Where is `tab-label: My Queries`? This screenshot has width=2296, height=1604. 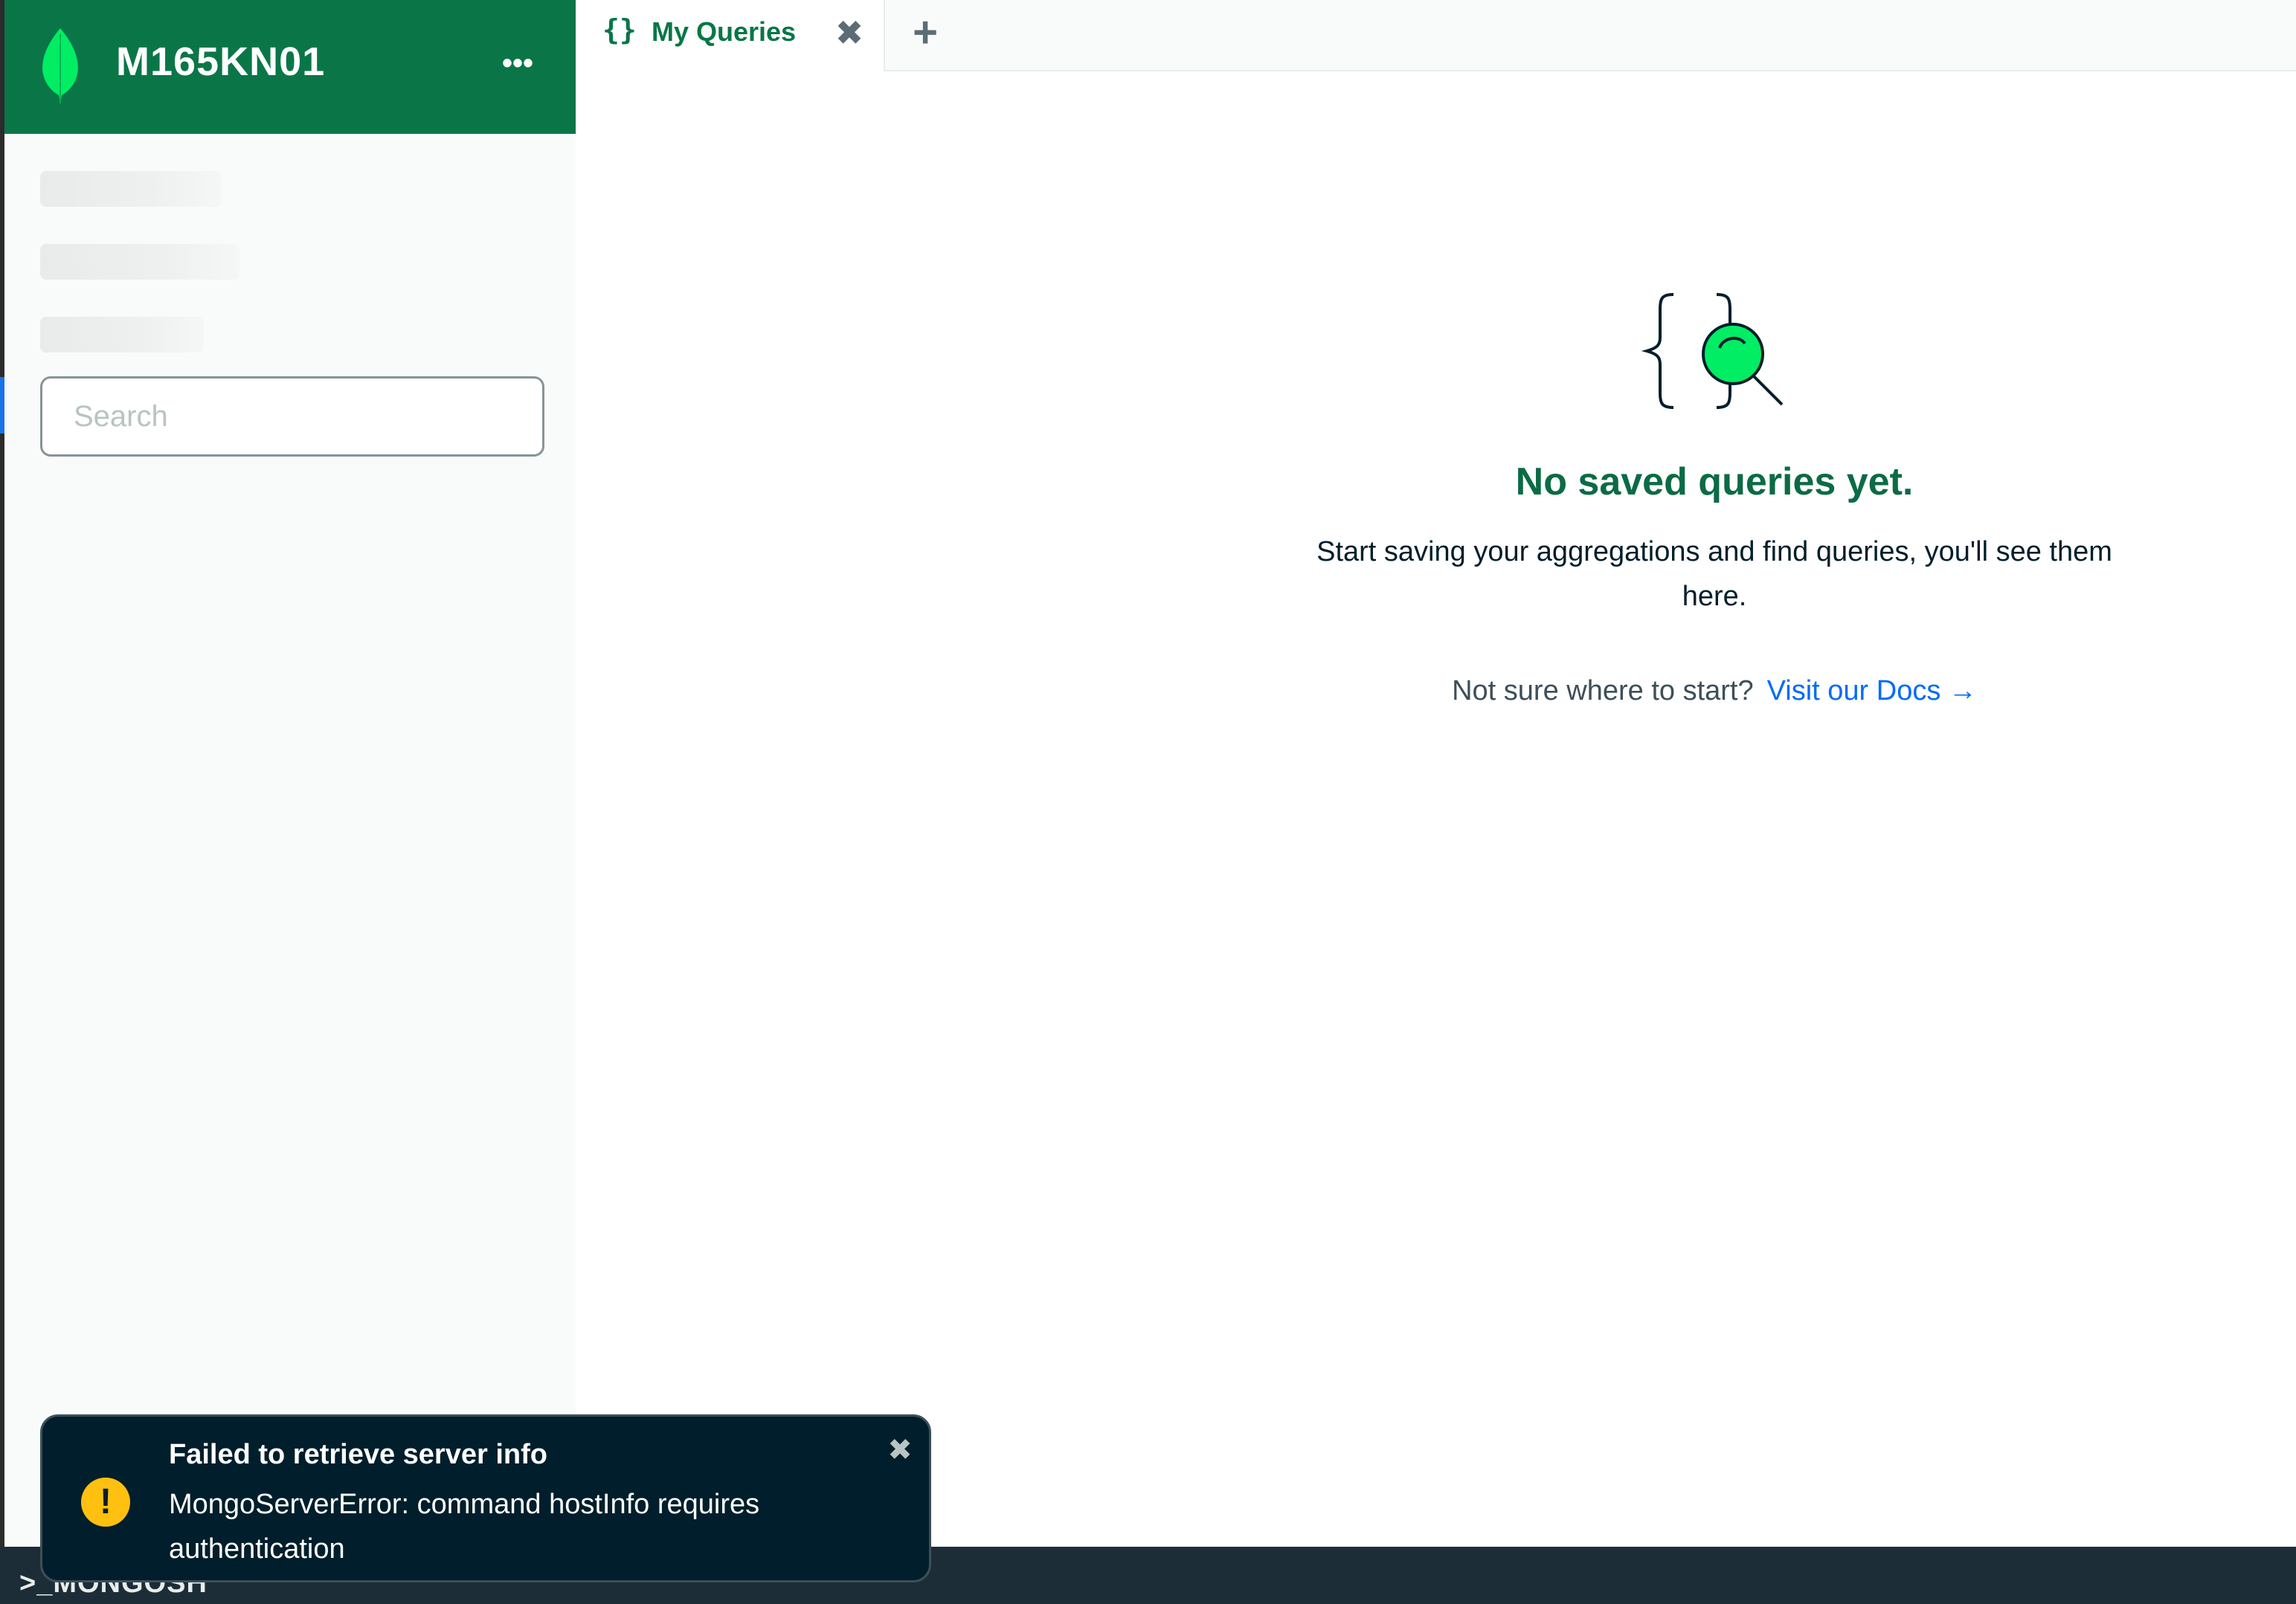 tab-label: My Queries is located at coordinates (724, 31).